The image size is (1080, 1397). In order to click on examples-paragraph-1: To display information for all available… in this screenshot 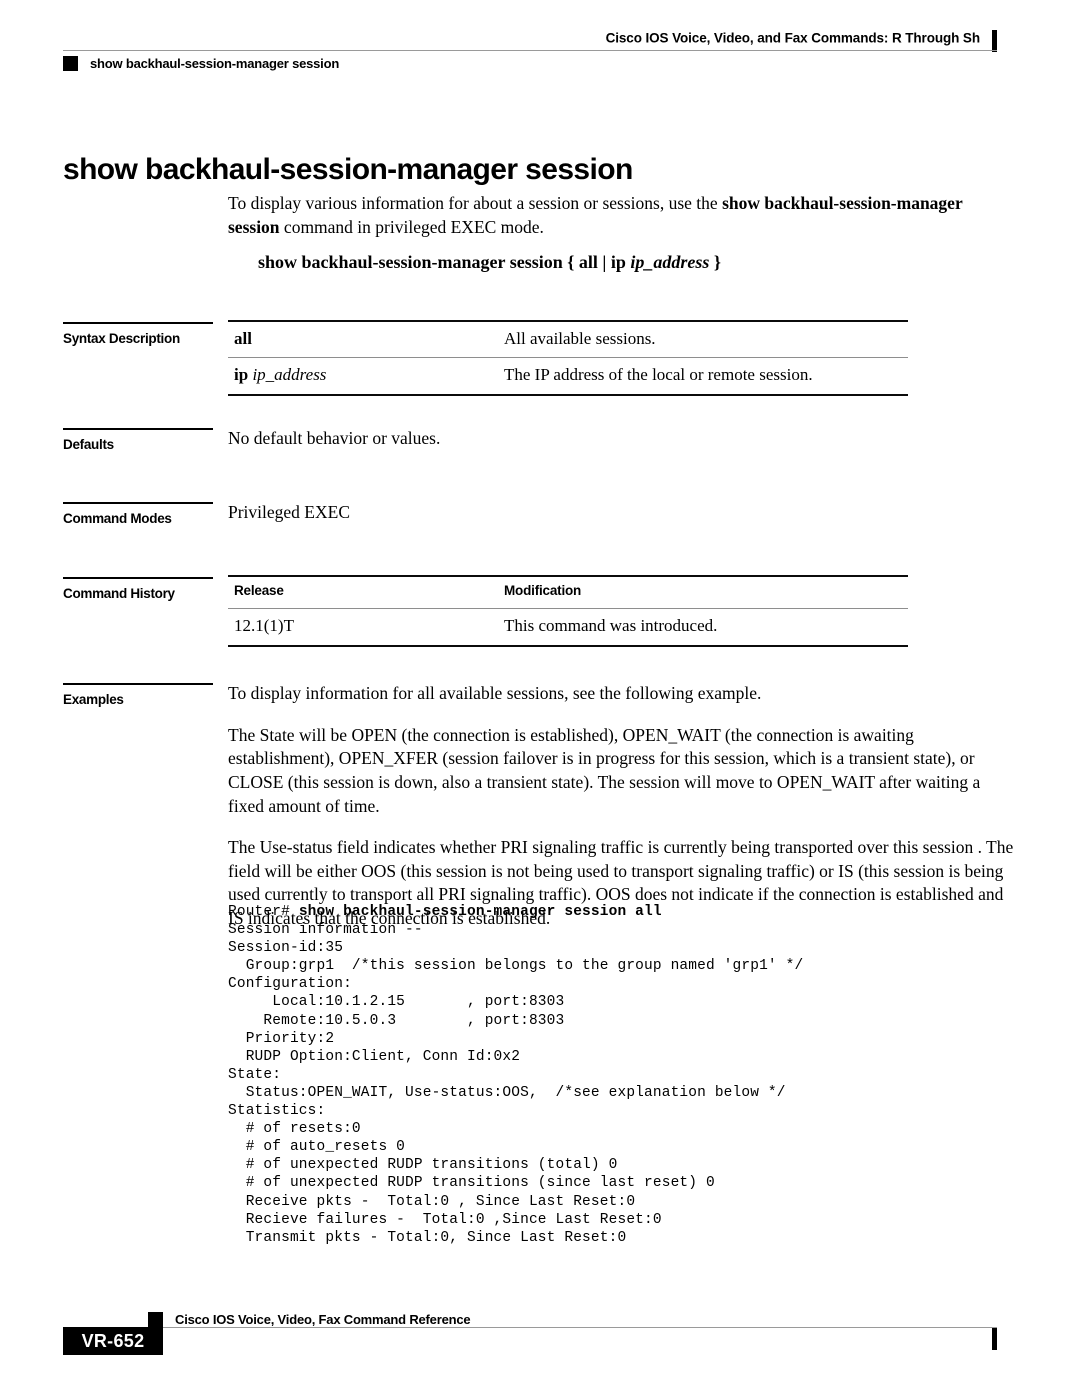, I will do `click(495, 693)`.